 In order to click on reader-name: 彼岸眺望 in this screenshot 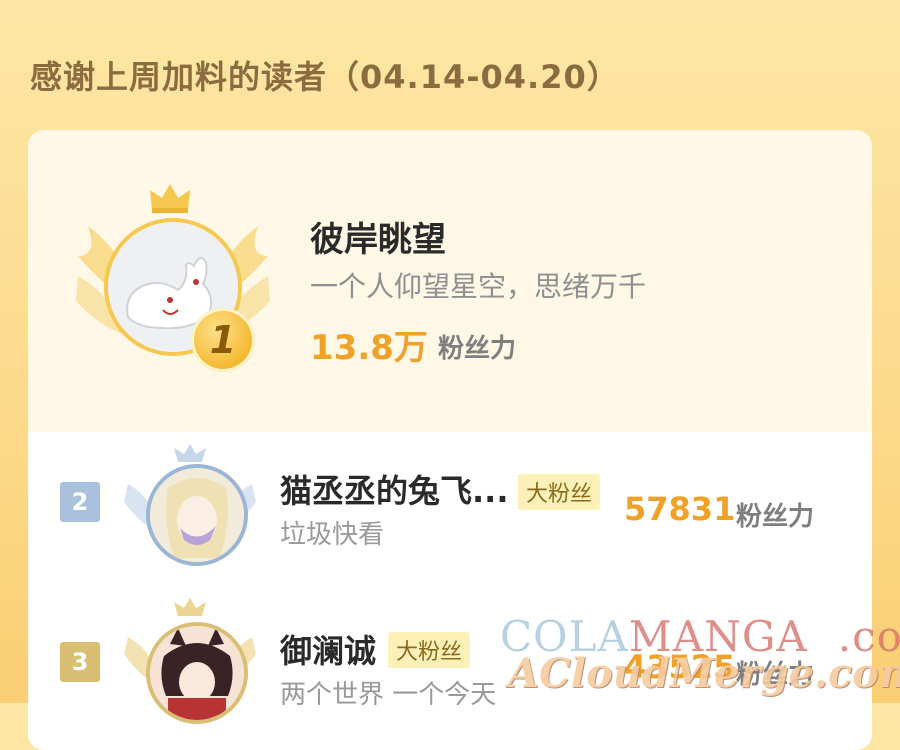, I will do `click(378, 236)`.